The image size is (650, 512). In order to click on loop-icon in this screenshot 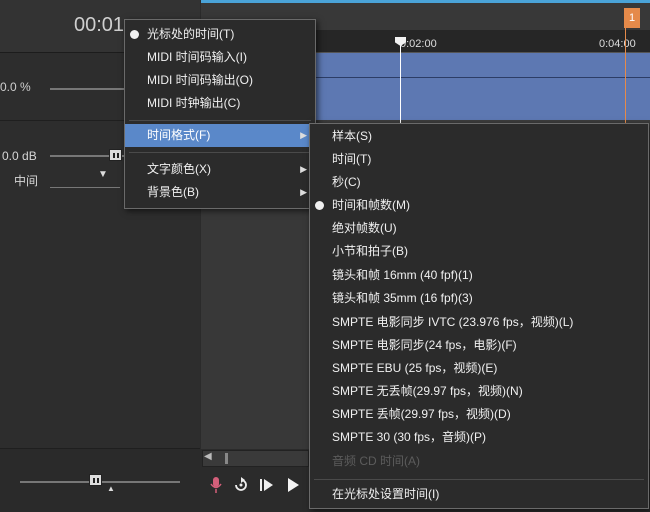, I will do `click(241, 485)`.